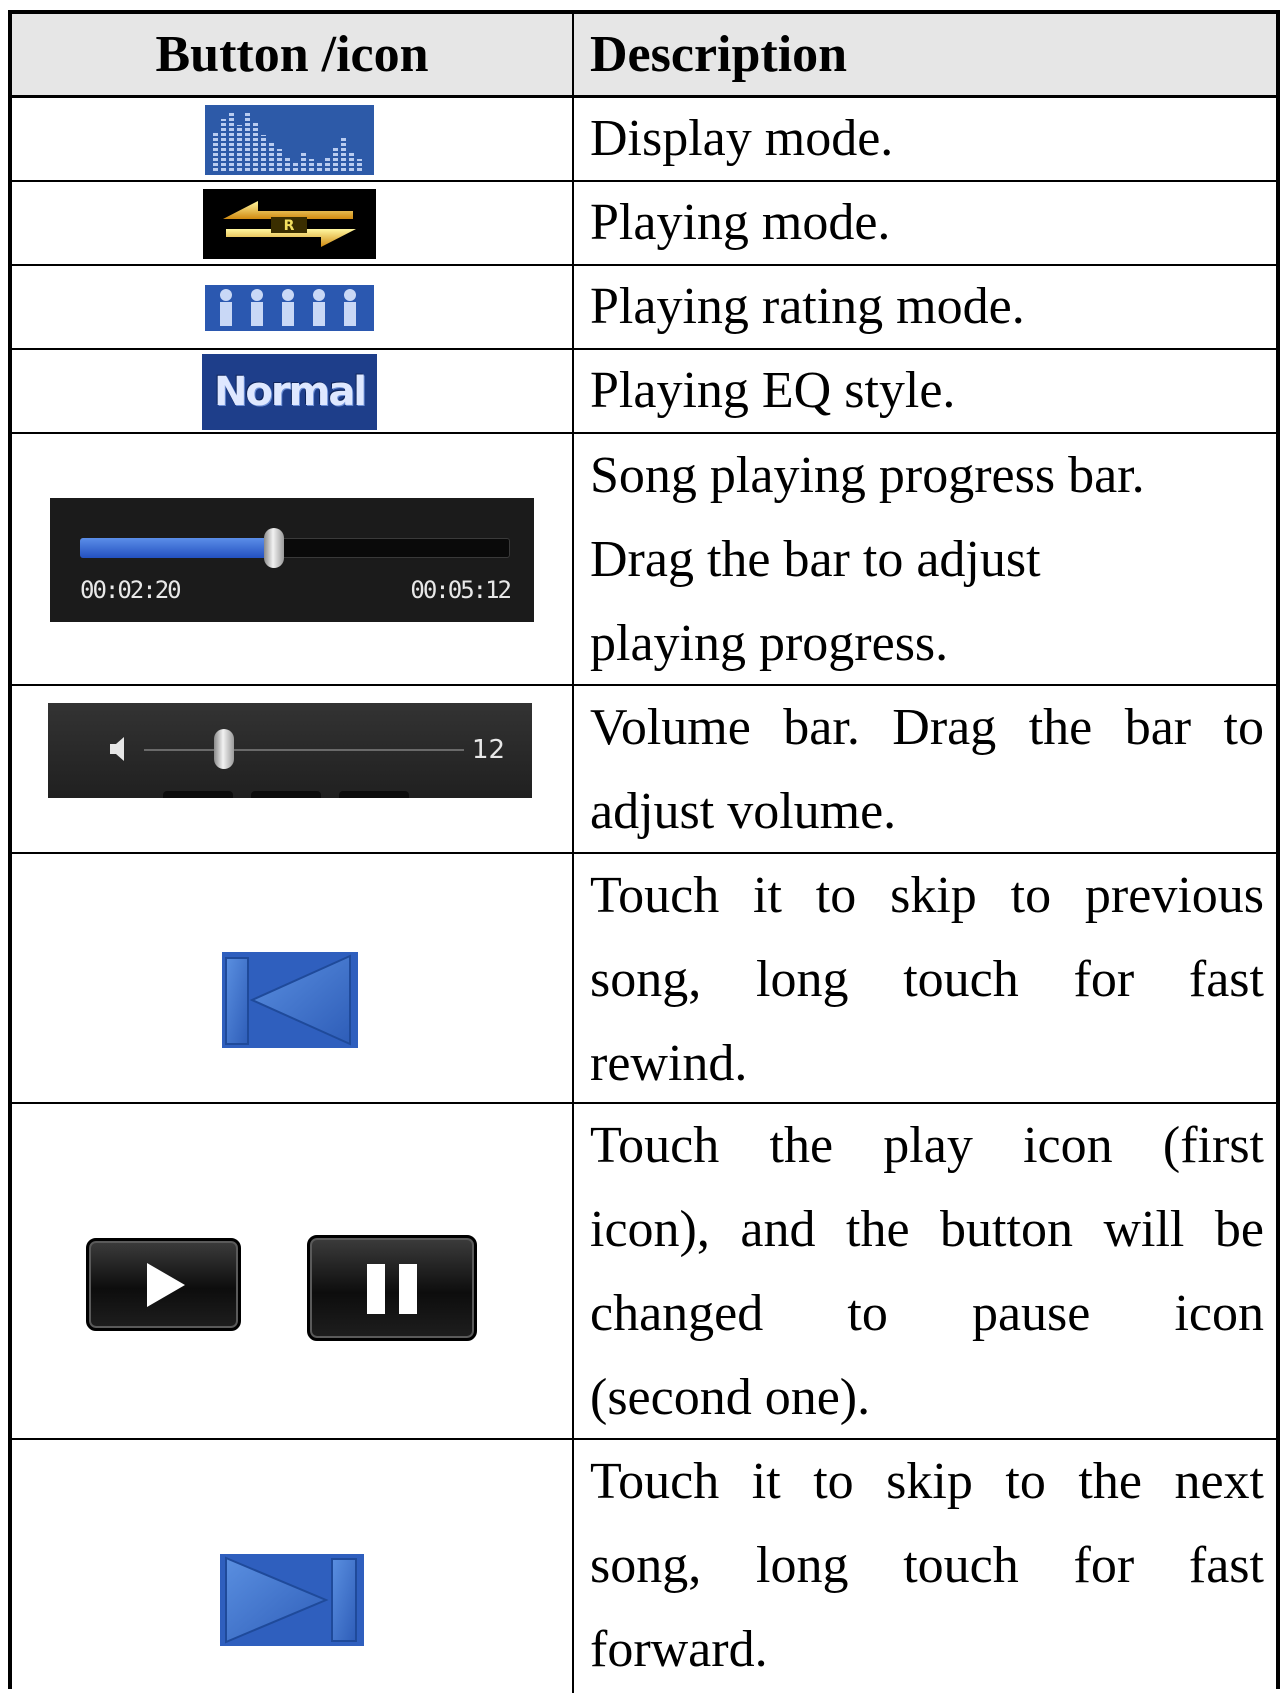 The width and height of the screenshot is (1283, 1693). Describe the element at coordinates (679, 1649) in the screenshot. I see `description-text: forward.` at that location.